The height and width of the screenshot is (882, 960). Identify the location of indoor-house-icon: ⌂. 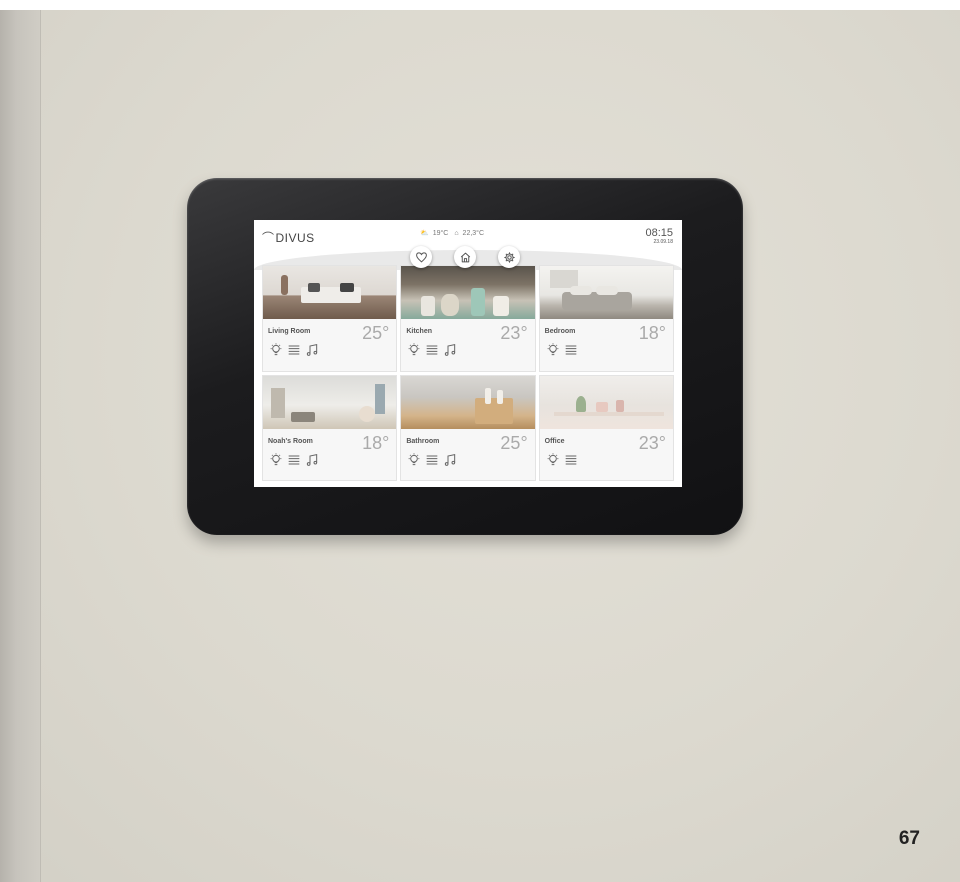
(456, 233).